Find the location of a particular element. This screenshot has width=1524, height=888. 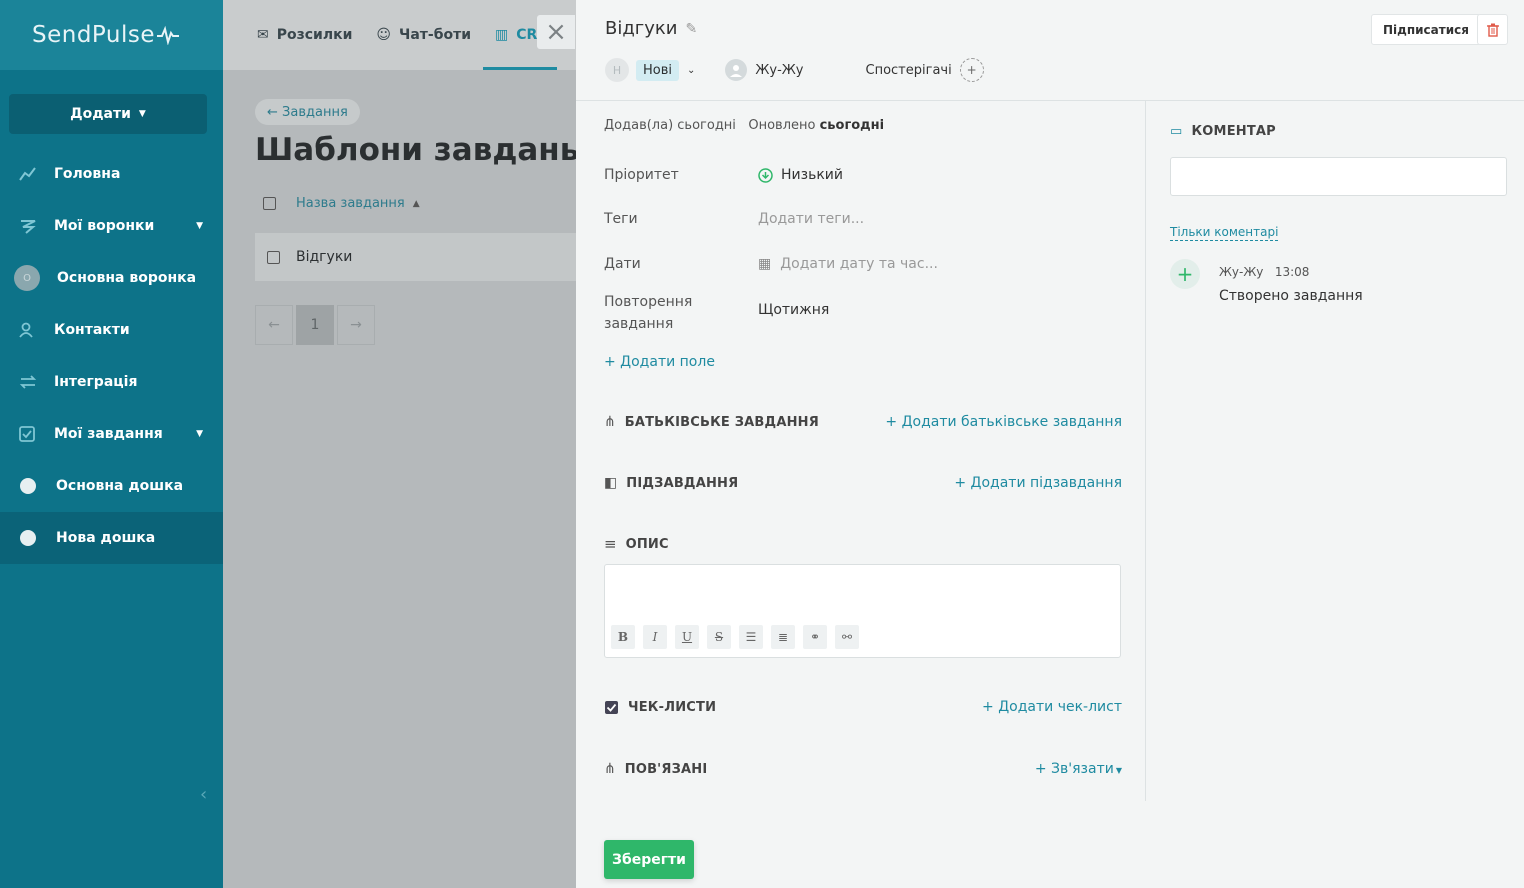

status-avatar: Н is located at coordinates (617, 70).